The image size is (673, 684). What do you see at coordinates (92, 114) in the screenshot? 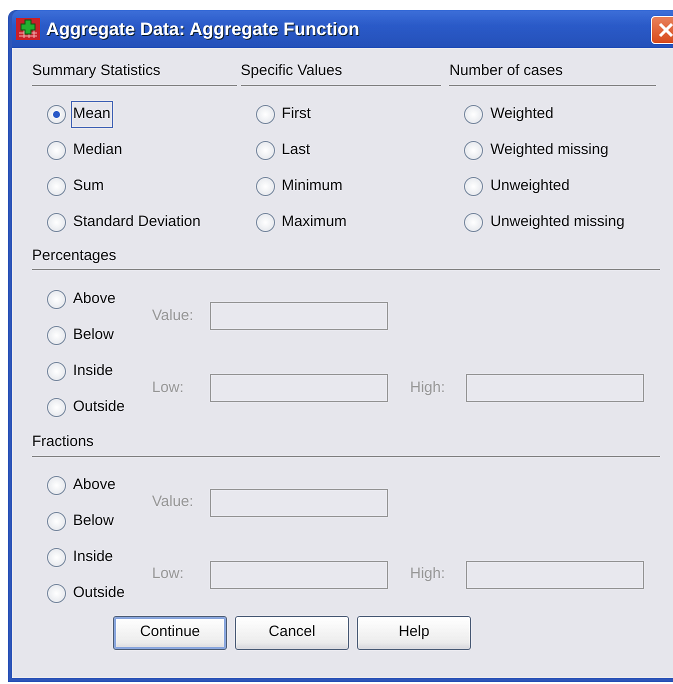
I see `radio-label: Mean` at bounding box center [92, 114].